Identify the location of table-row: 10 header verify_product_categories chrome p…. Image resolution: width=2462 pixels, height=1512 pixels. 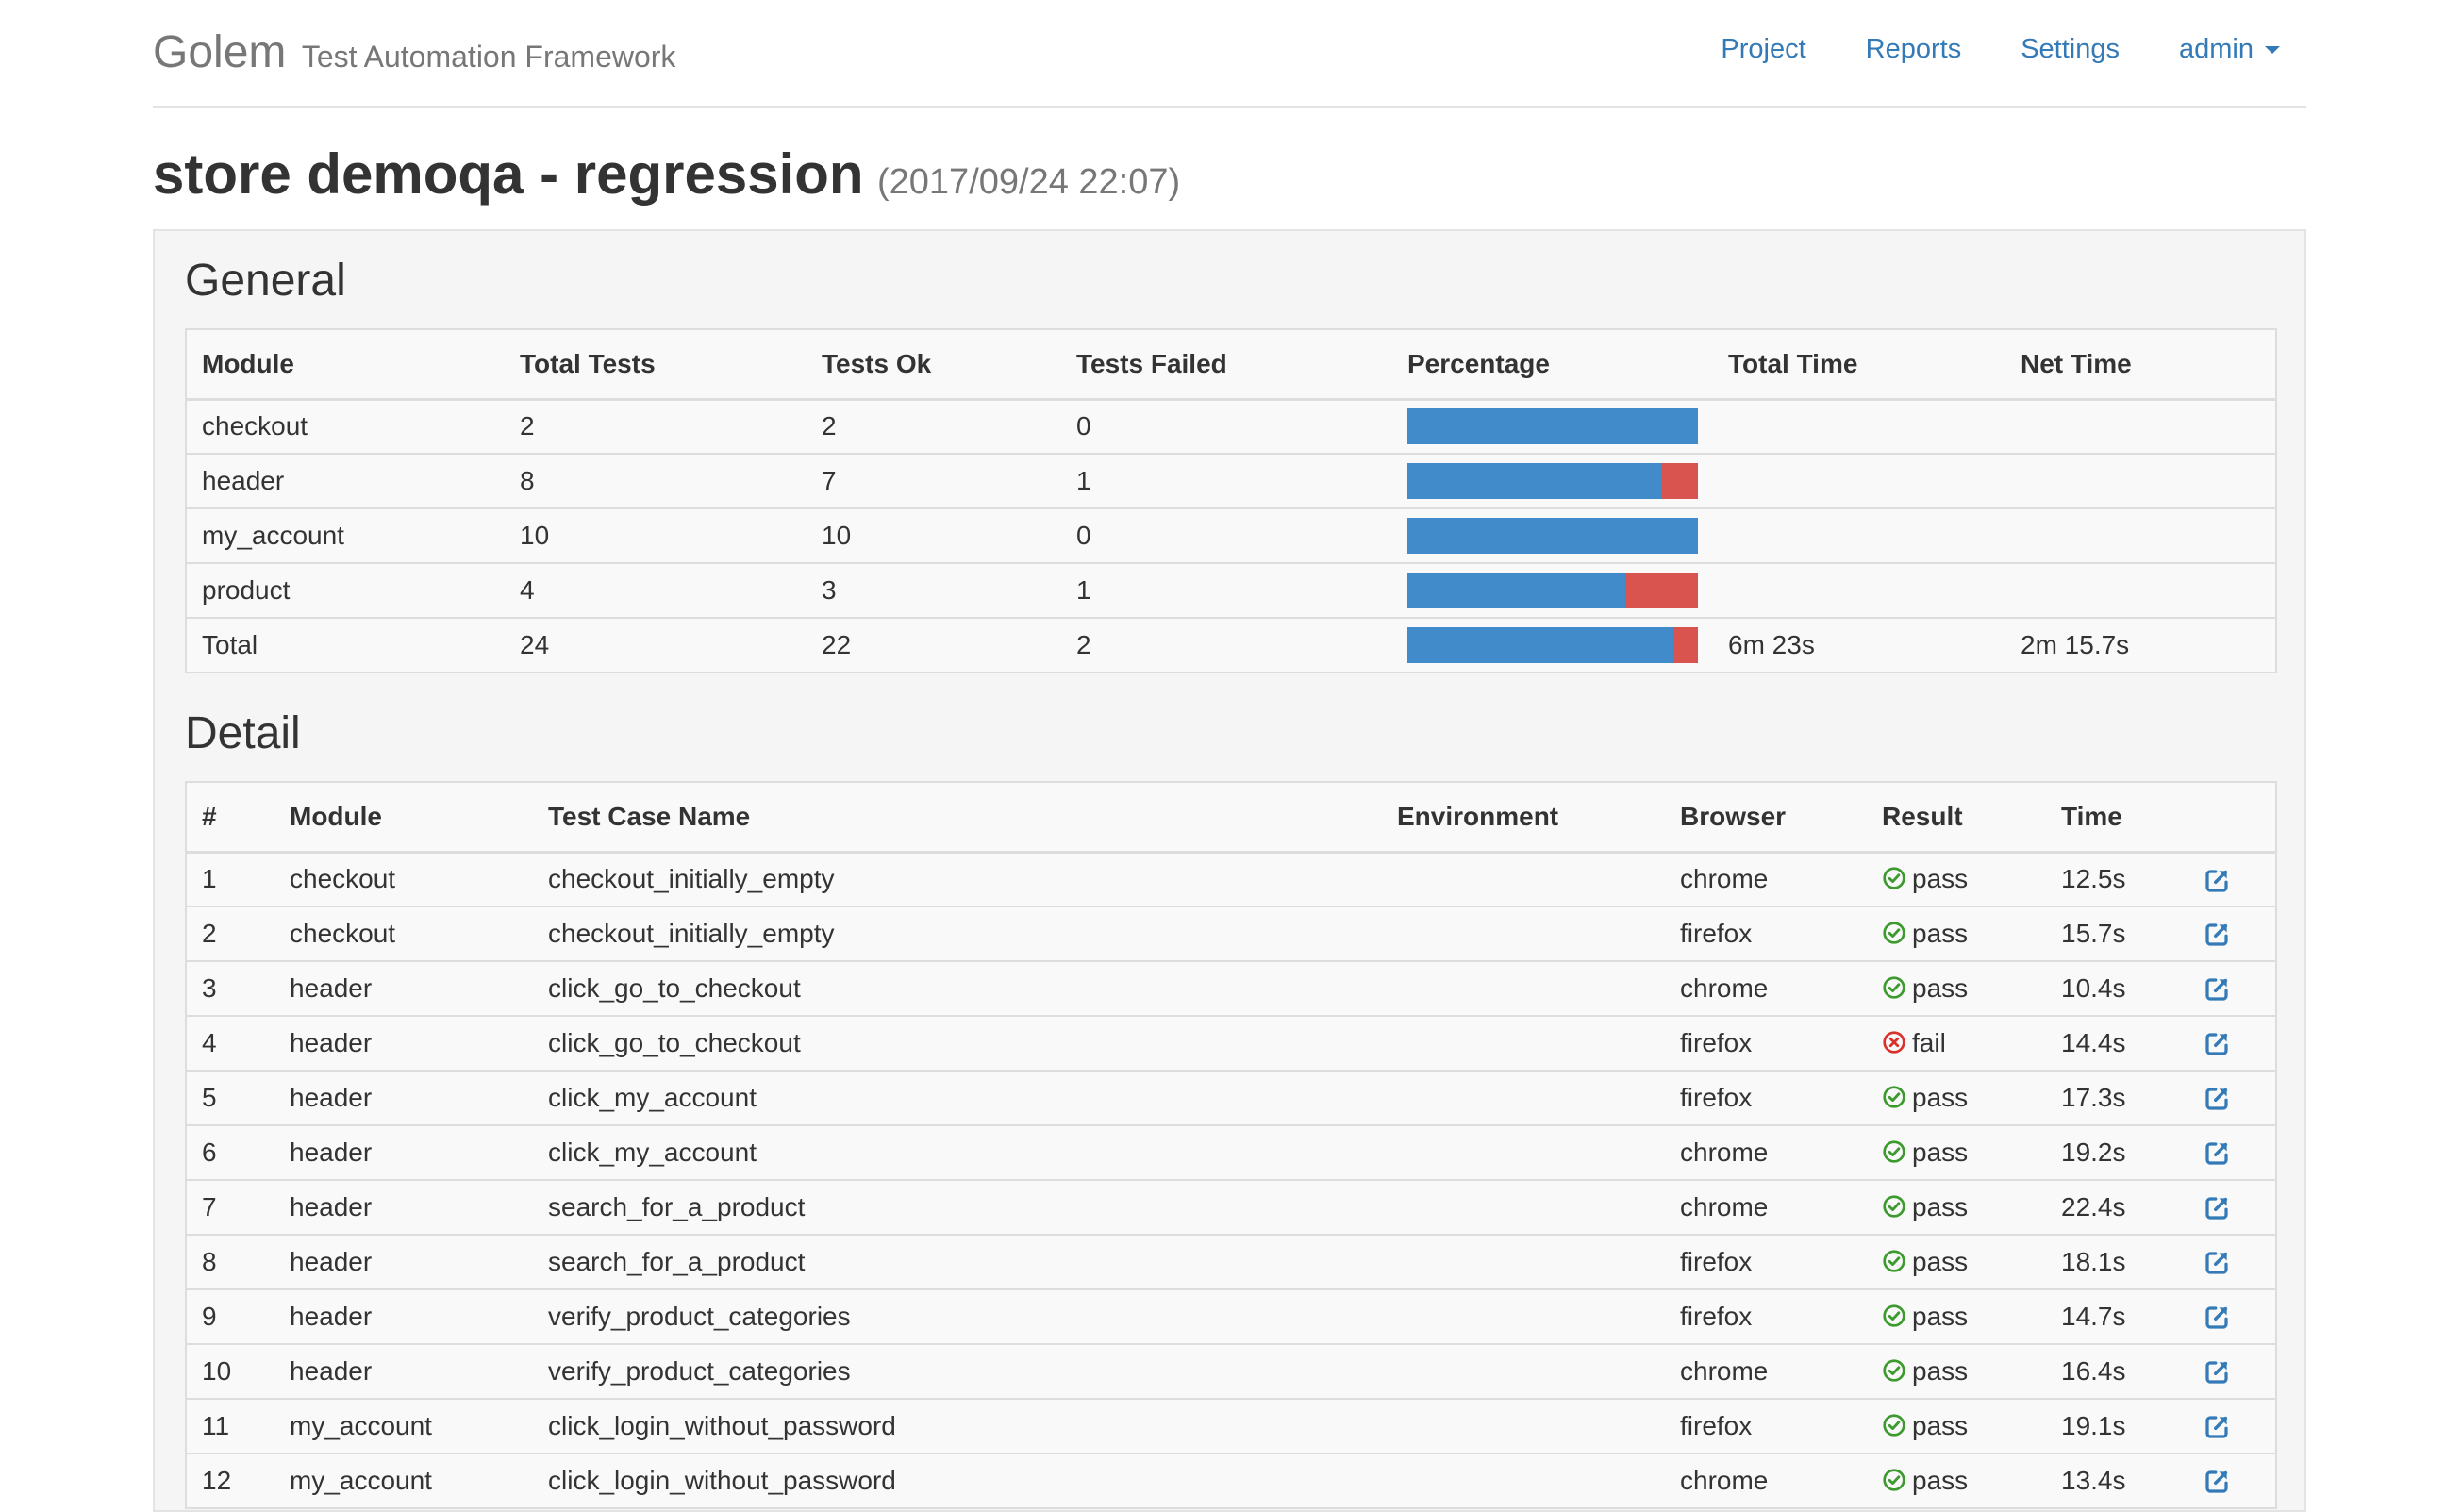
(1231, 1371).